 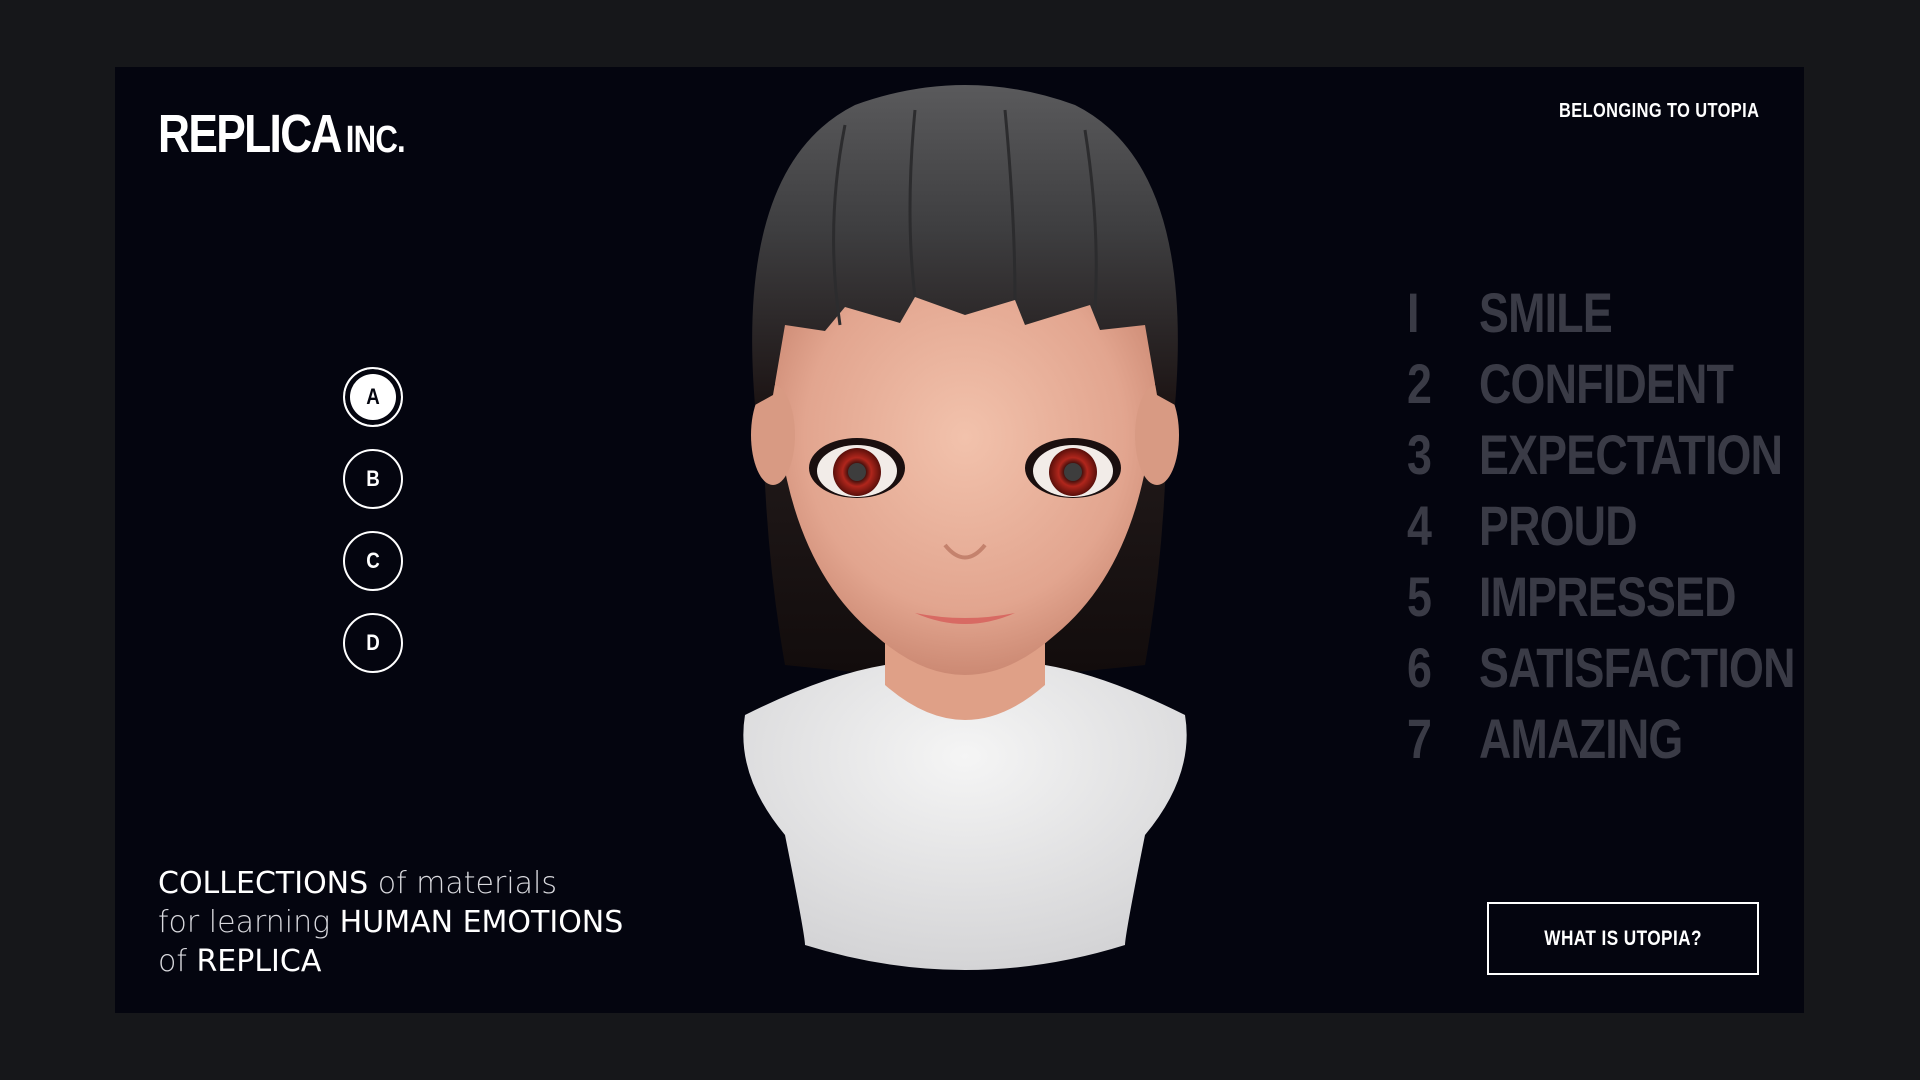 What do you see at coordinates (177, 961) in the screenshot?
I see `tagline-thin: of` at bounding box center [177, 961].